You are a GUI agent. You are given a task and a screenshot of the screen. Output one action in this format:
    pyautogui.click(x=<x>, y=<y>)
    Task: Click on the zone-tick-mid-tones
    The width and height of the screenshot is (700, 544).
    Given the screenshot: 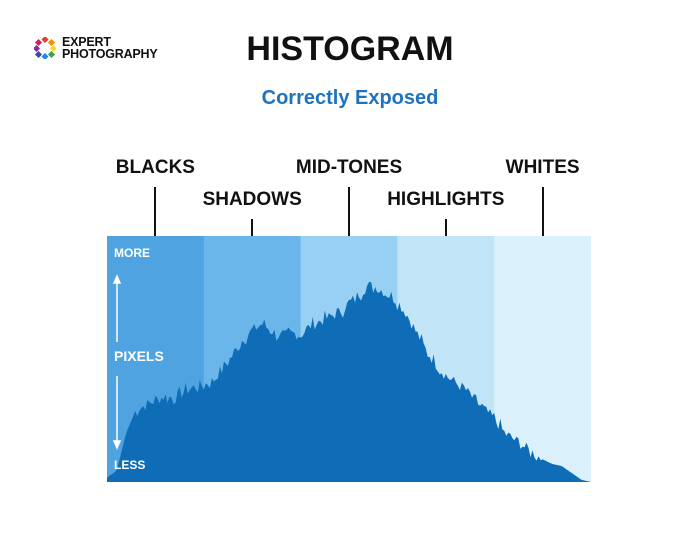 What is the action you would take?
    pyautogui.click(x=349, y=215)
    